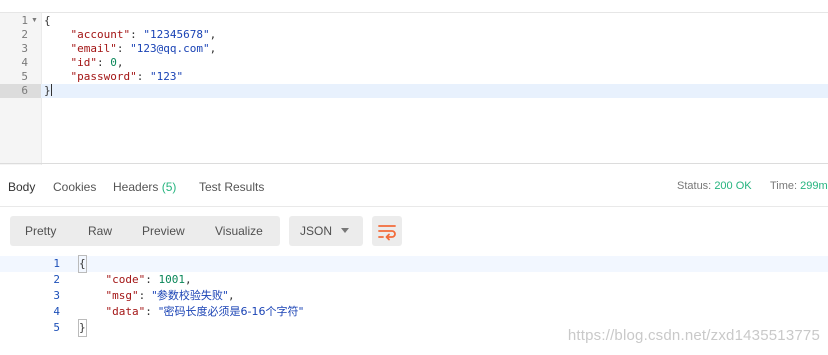 This screenshot has width=828, height=355. What do you see at coordinates (169, 187) in the screenshot?
I see `headers-count-badge: (5)` at bounding box center [169, 187].